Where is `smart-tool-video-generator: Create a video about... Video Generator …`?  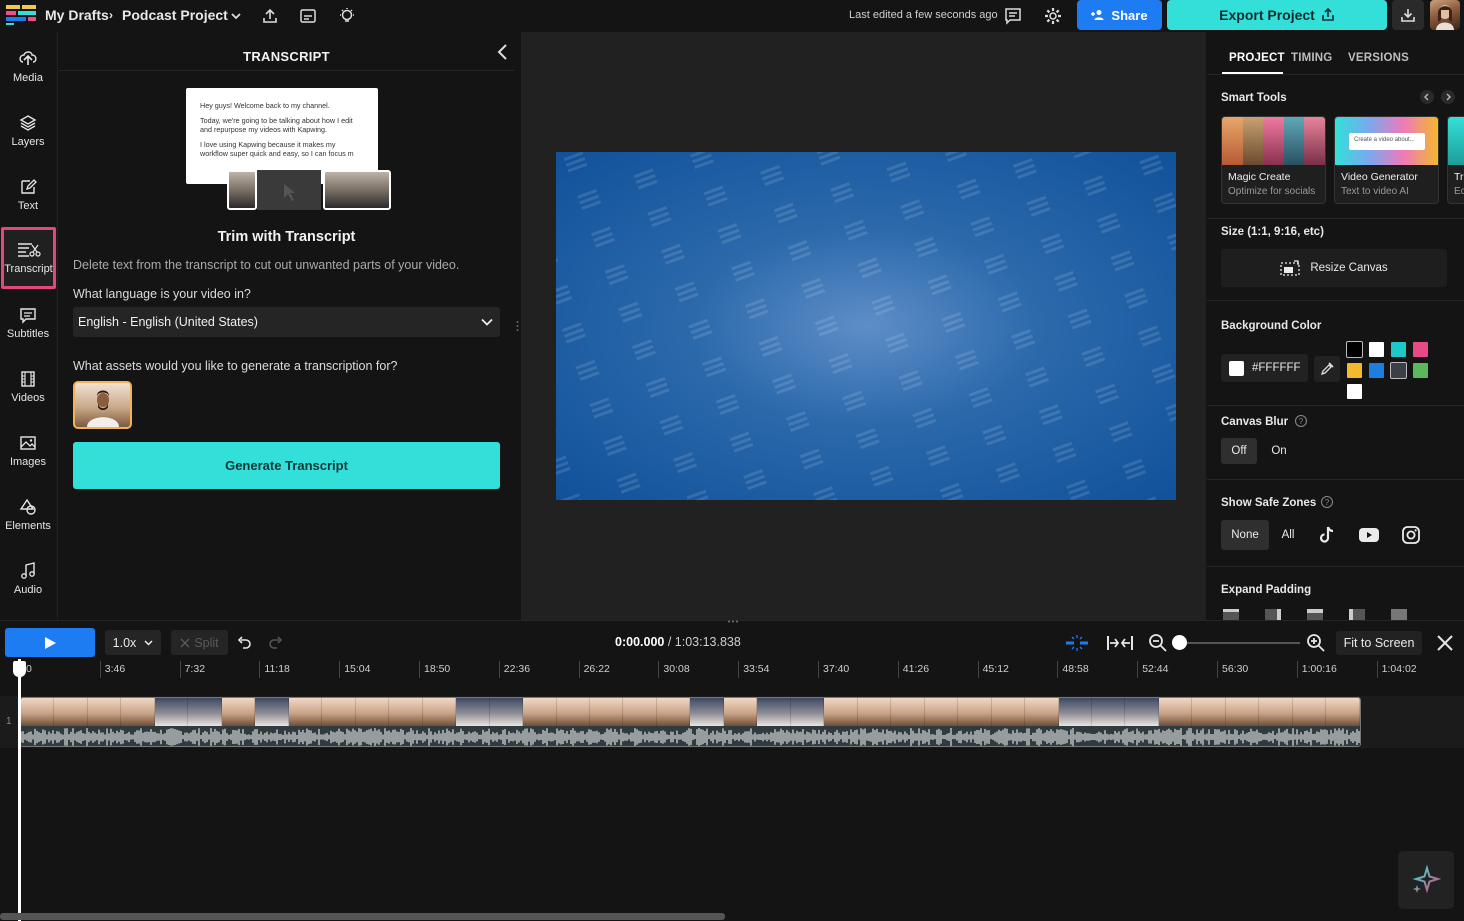
smart-tool-video-generator: Create a video about... Video Generator … is located at coordinates (1386, 160).